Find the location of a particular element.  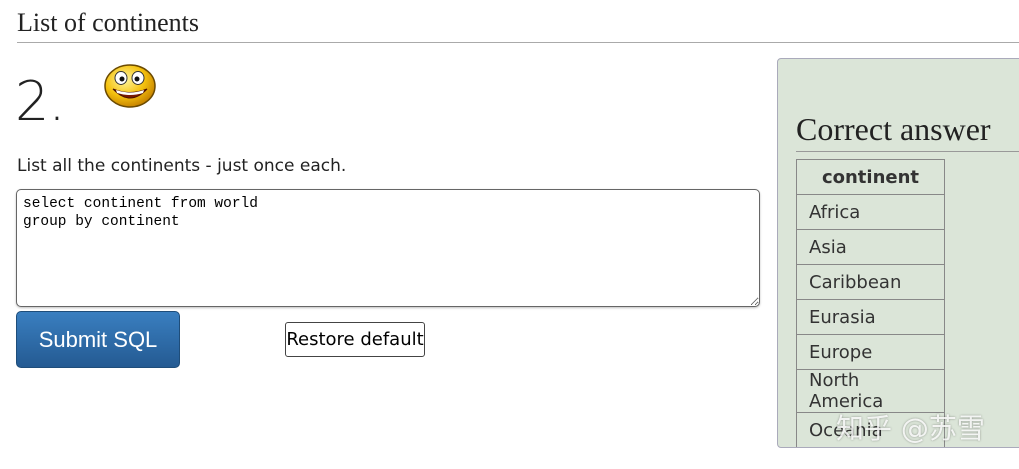

table-row: Europe is located at coordinates (870, 352).